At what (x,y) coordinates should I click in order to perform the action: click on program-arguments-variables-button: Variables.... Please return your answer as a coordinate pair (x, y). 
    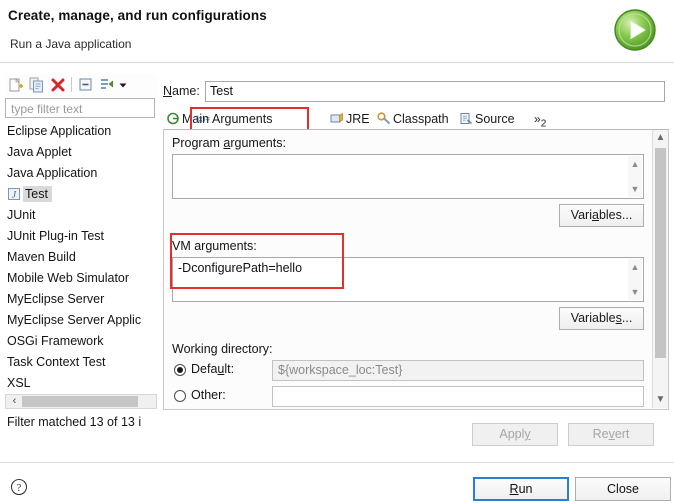
    Looking at the image, I should click on (601, 215).